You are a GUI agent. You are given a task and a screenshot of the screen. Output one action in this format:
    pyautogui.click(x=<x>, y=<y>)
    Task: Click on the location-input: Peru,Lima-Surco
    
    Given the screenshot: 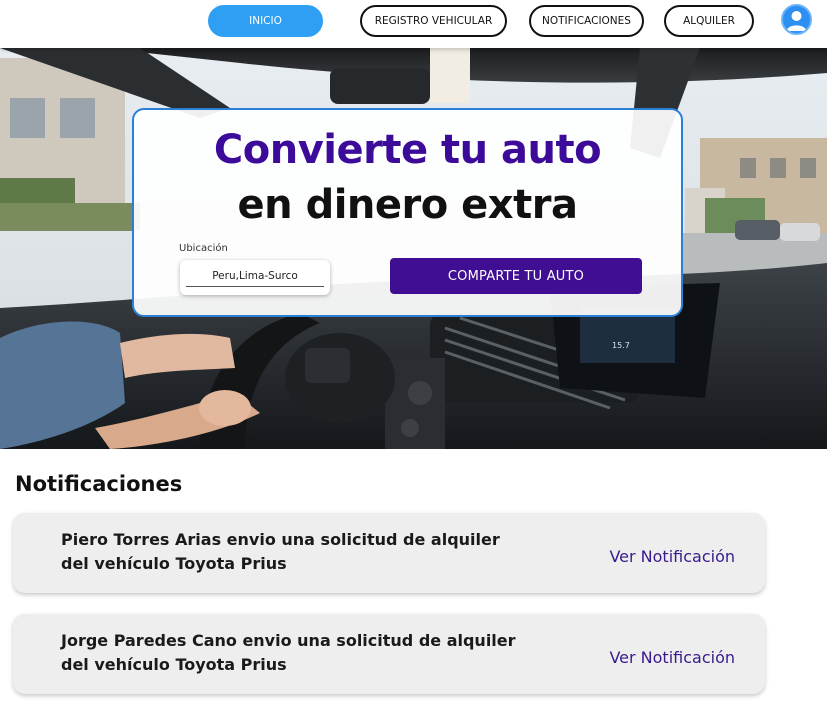 What is the action you would take?
    pyautogui.click(x=255, y=277)
    